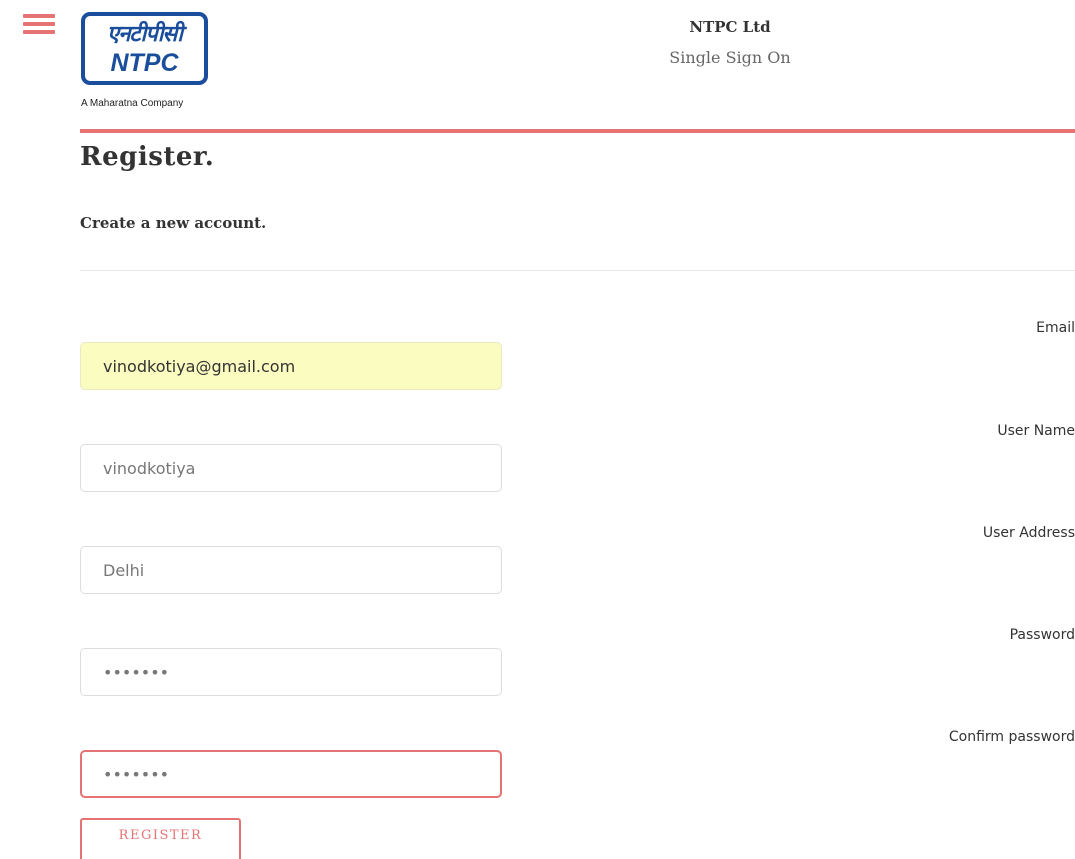  I want to click on email-label: Email, so click(1055, 328).